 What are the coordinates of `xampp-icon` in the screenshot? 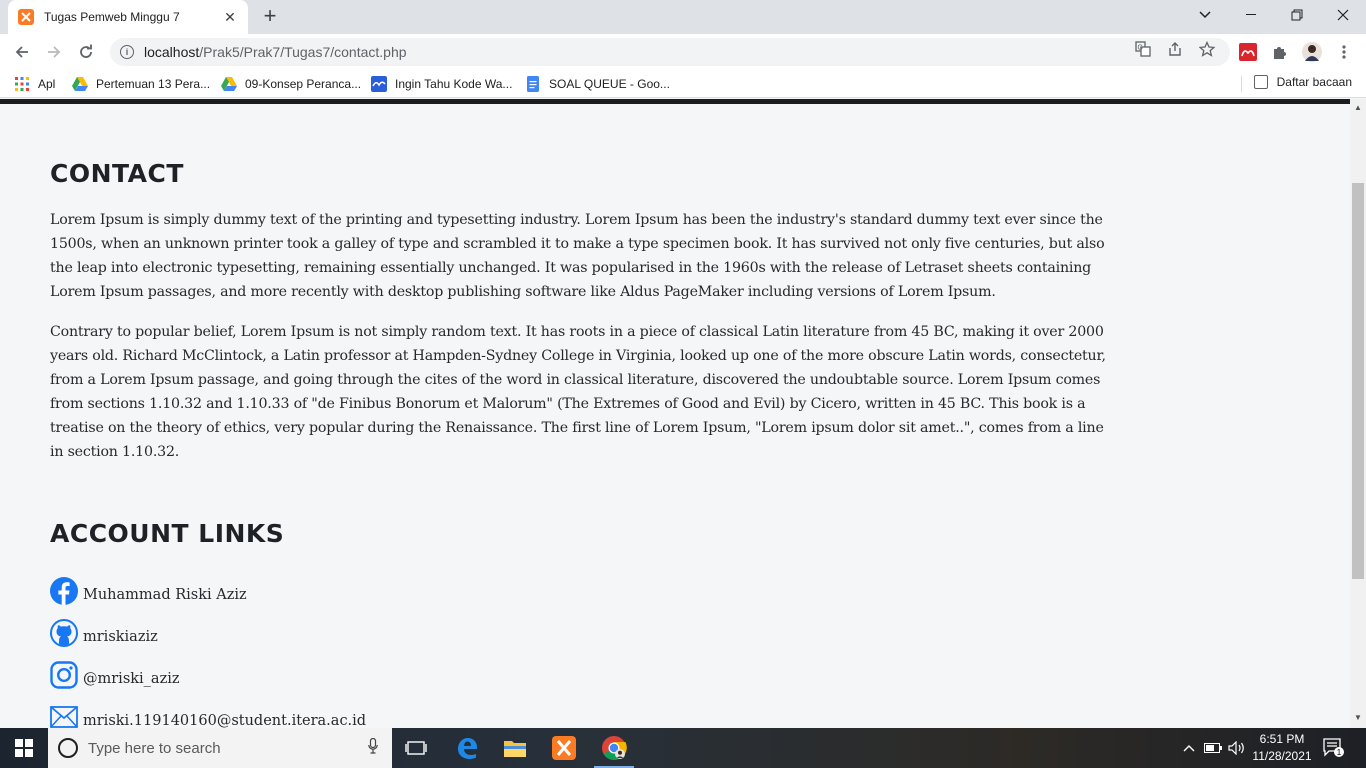 It's located at (564, 748).